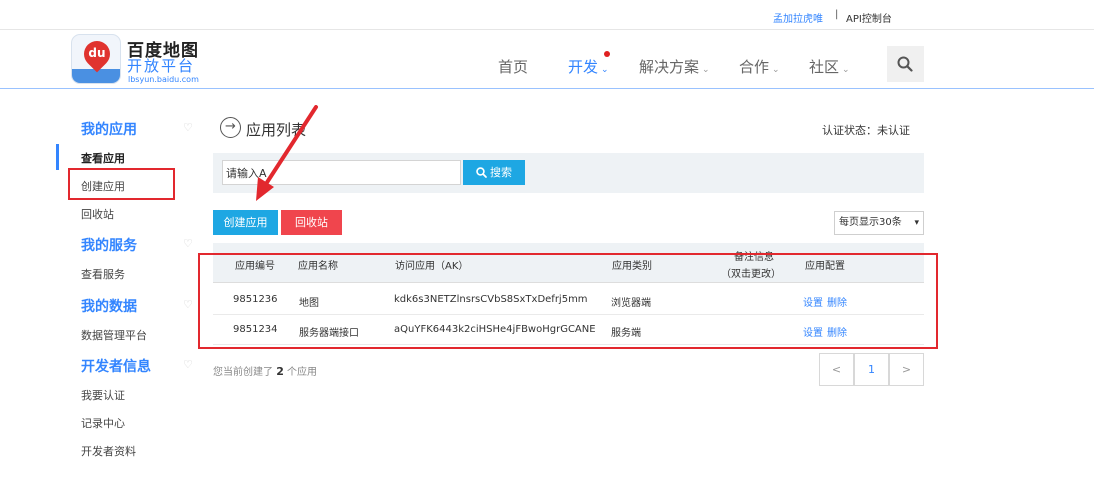 The width and height of the screenshot is (1094, 492). Describe the element at coordinates (798, 17) in the screenshot. I see `username-link: 孟加拉虎唯` at that location.